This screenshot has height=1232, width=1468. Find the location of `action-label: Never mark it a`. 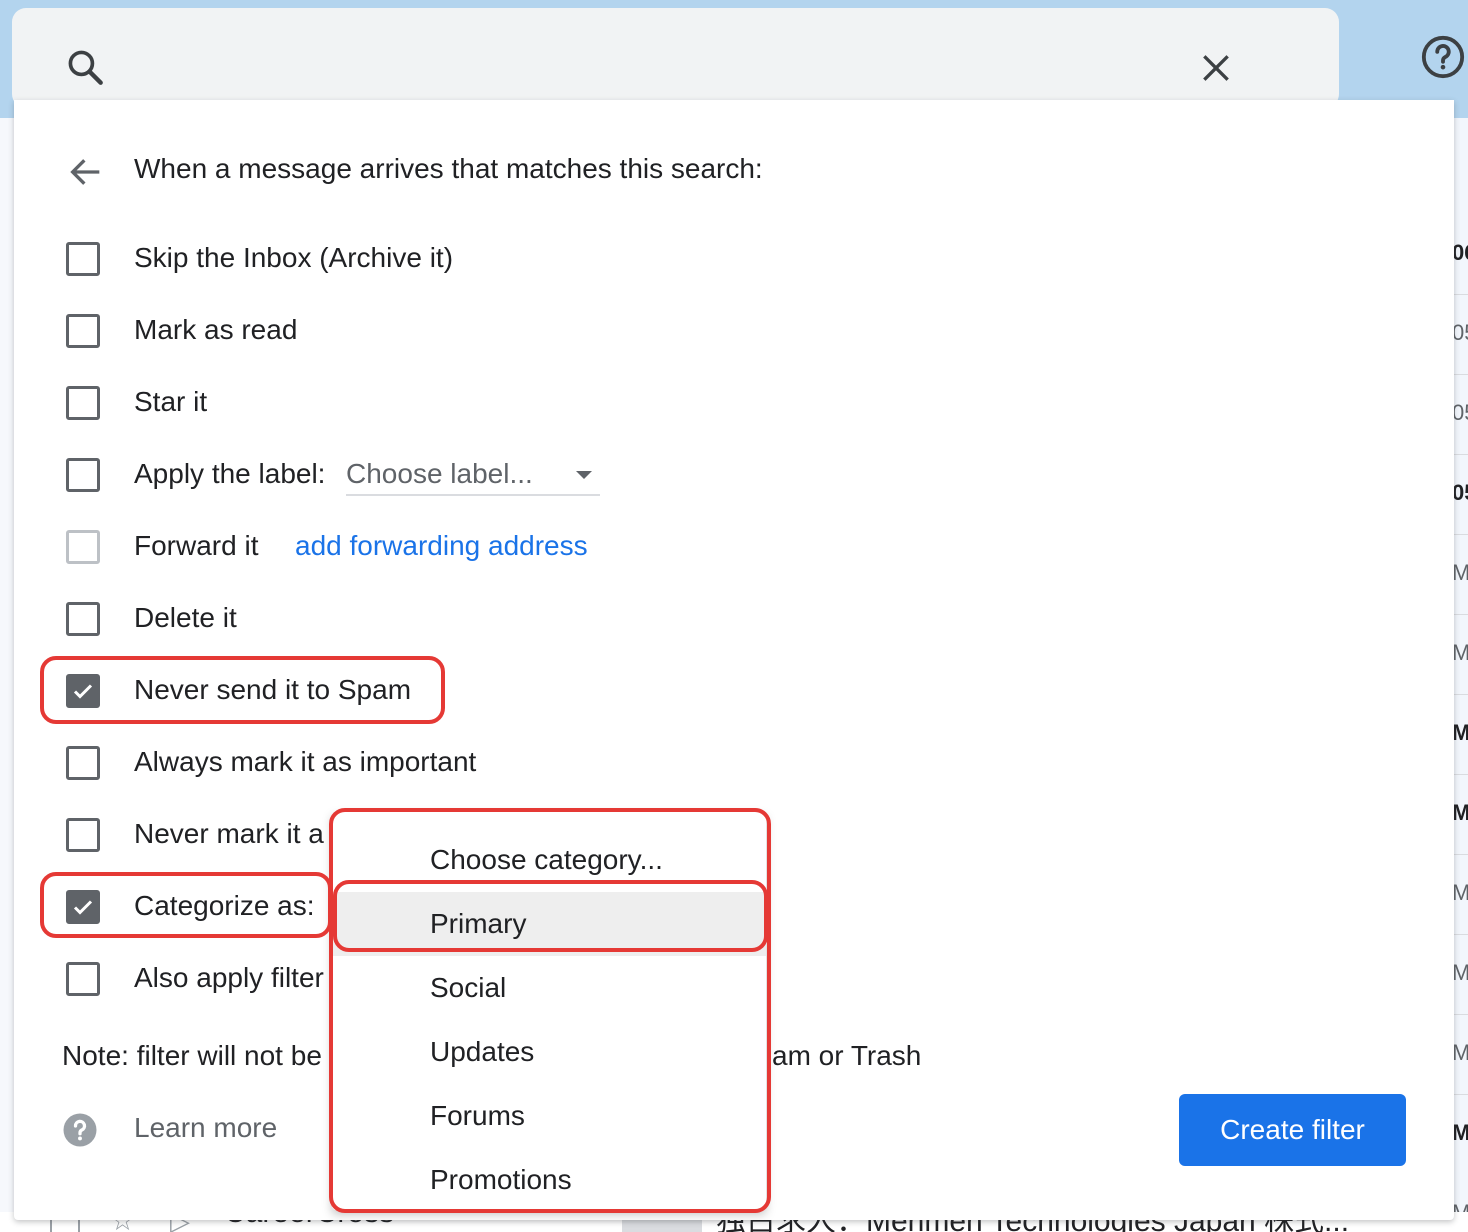

action-label: Never mark it a is located at coordinates (229, 833).